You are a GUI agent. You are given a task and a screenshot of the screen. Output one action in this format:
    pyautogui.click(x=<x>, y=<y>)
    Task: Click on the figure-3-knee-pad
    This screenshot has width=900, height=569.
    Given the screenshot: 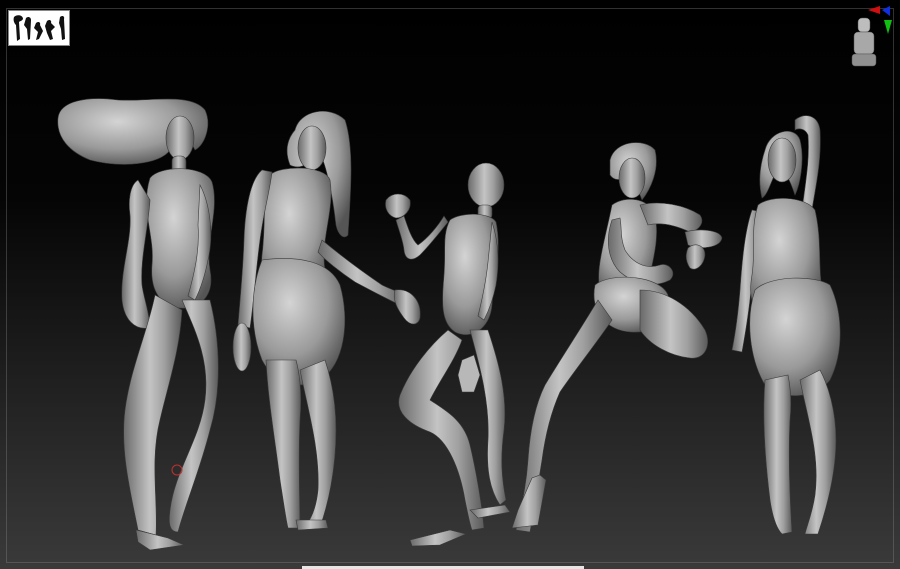 What is the action you would take?
    pyautogui.click(x=469, y=373)
    